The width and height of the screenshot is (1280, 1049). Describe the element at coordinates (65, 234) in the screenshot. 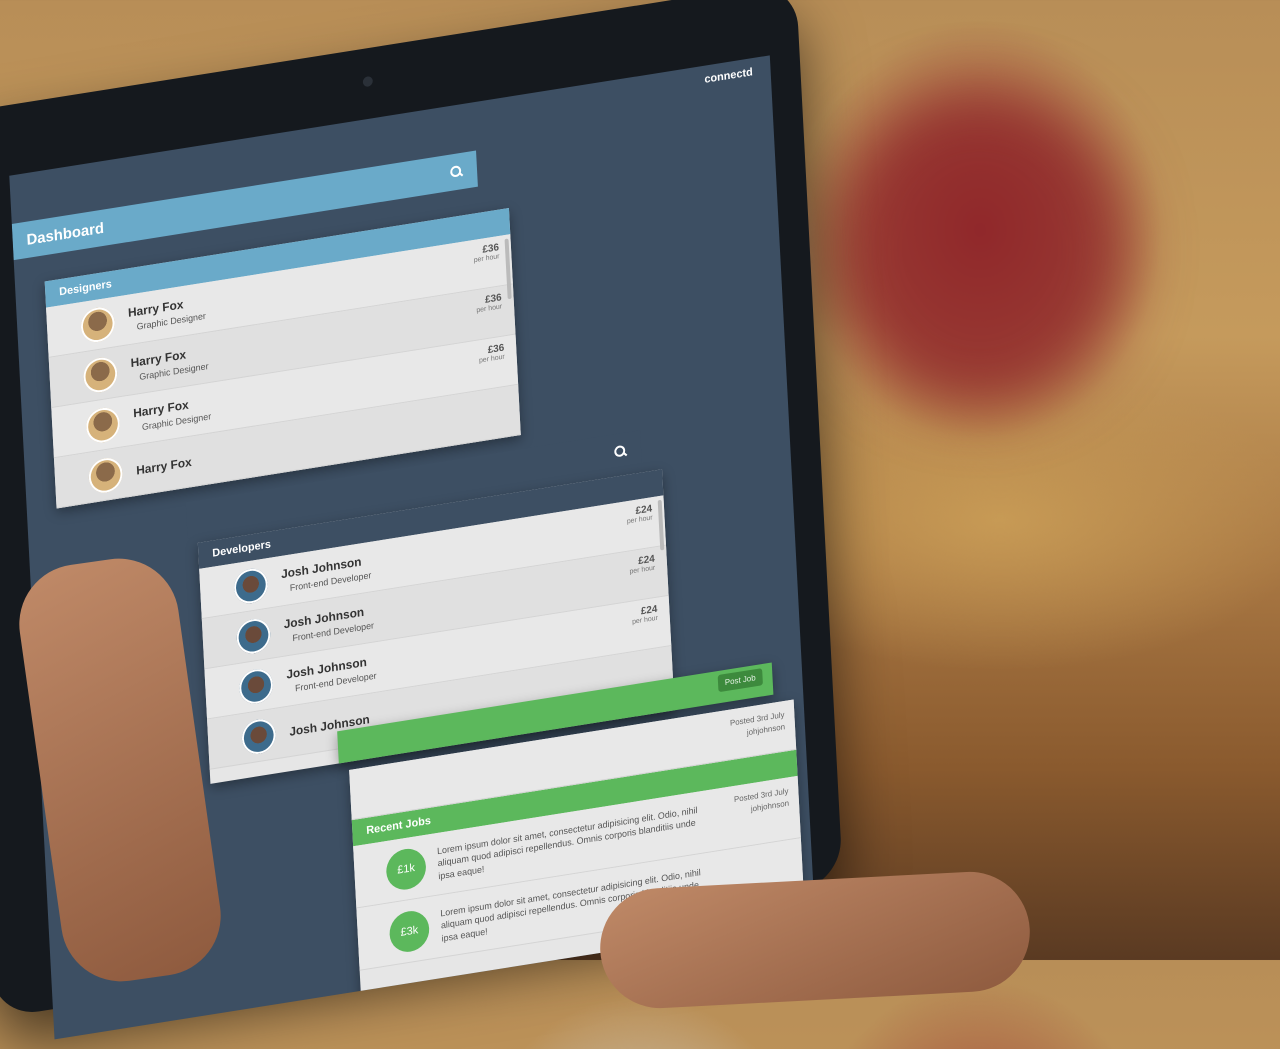

I see `page-title: Dashboard` at that location.